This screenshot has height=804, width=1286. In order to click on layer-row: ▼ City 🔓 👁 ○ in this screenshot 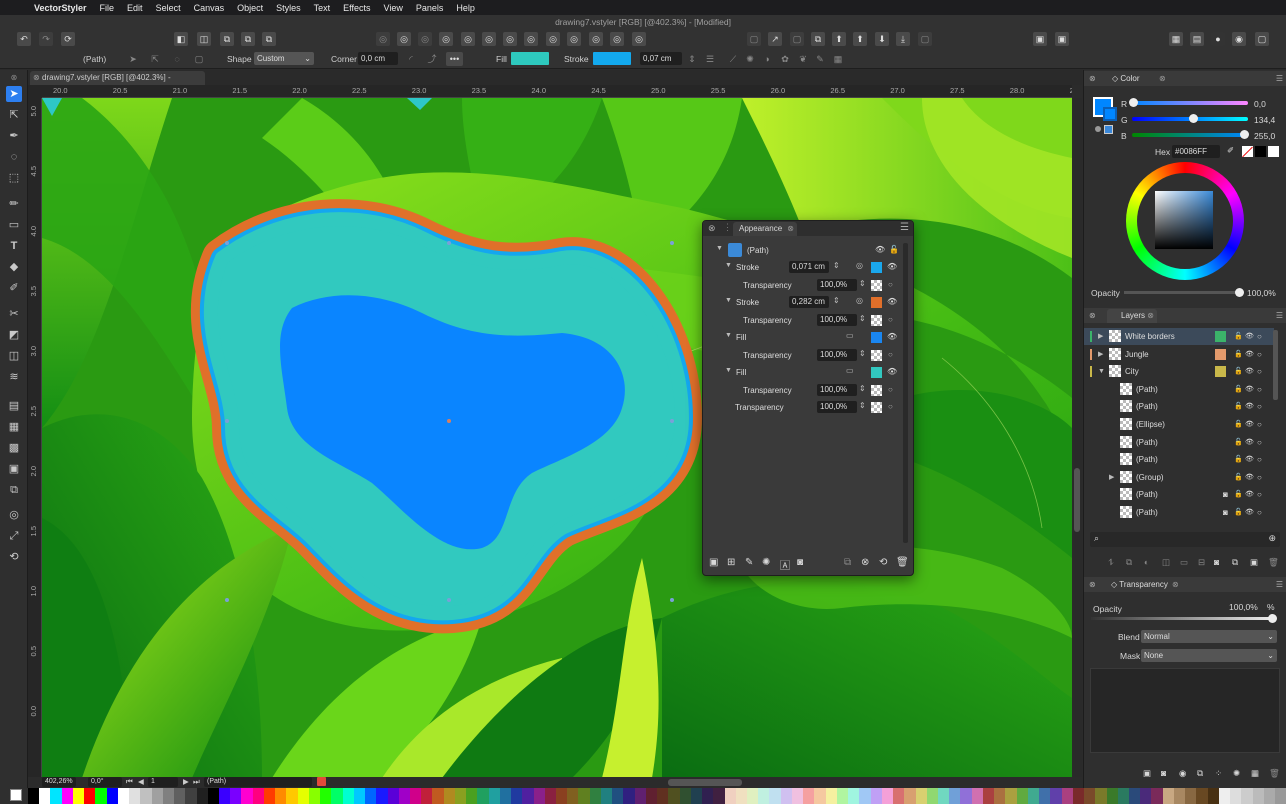, I will do `click(1179, 371)`.